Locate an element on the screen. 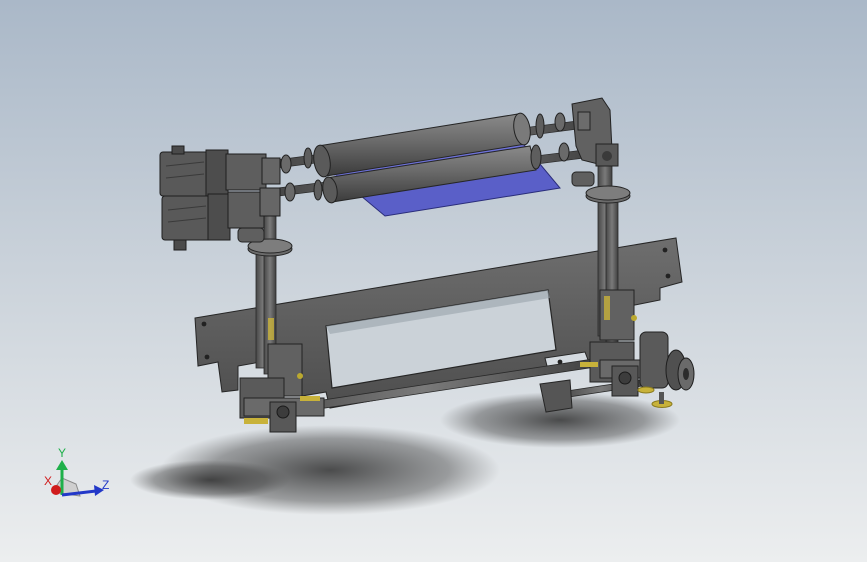  triad-label-z: Z is located at coordinates (106, 485).